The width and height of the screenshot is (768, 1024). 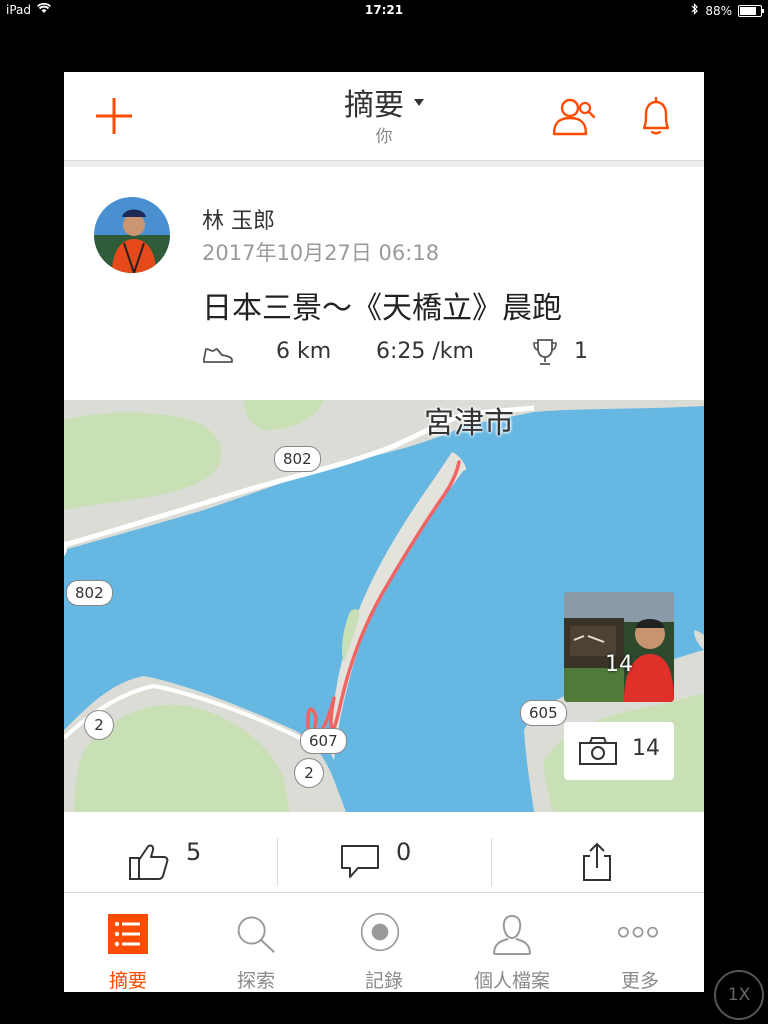 What do you see at coordinates (425, 351) in the screenshot?
I see `activity-pace: 6:25 /km` at bounding box center [425, 351].